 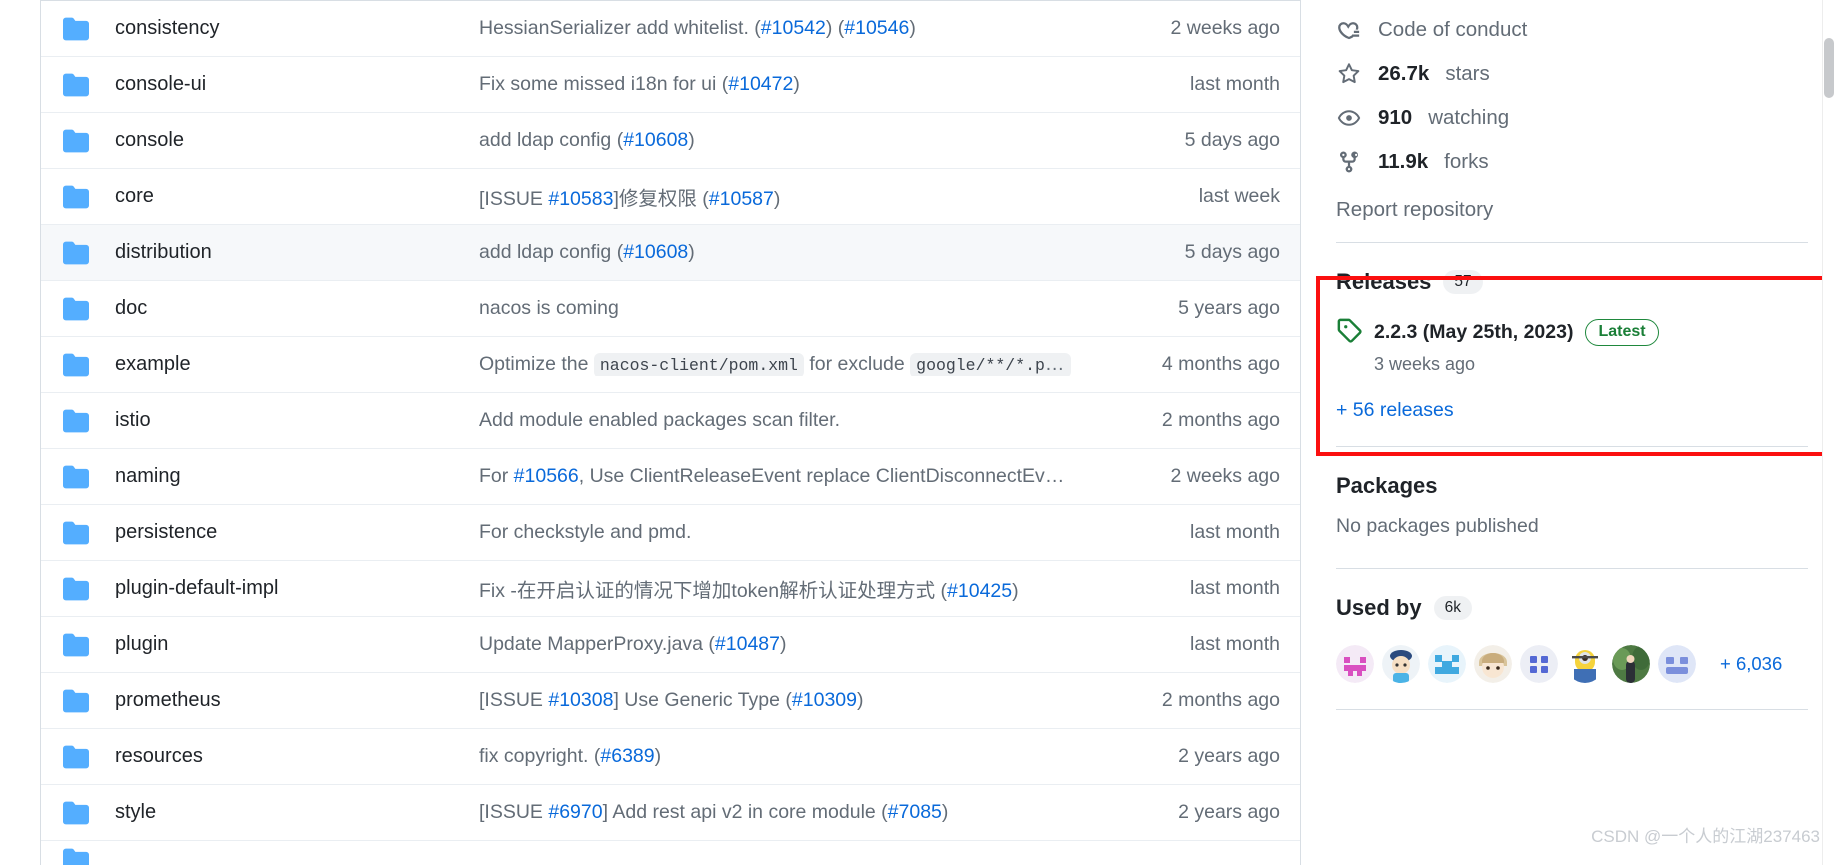 What do you see at coordinates (297, 140) in the screenshot?
I see `file-name-link: console` at bounding box center [297, 140].